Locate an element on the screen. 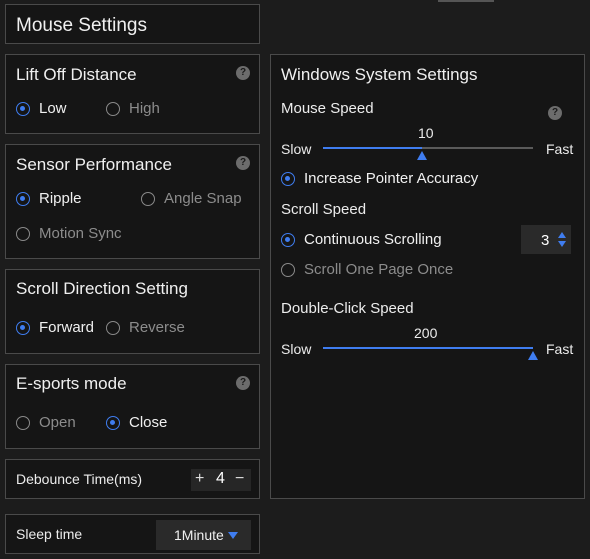 The height and width of the screenshot is (559, 590). debounce-value: 4 is located at coordinates (220, 478).